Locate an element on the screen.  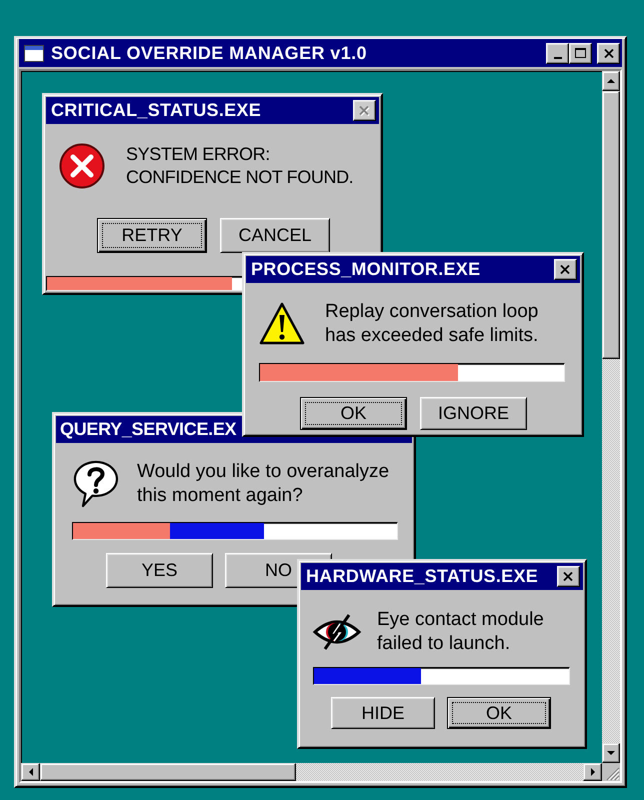
dialog-button: YES is located at coordinates (159, 570).